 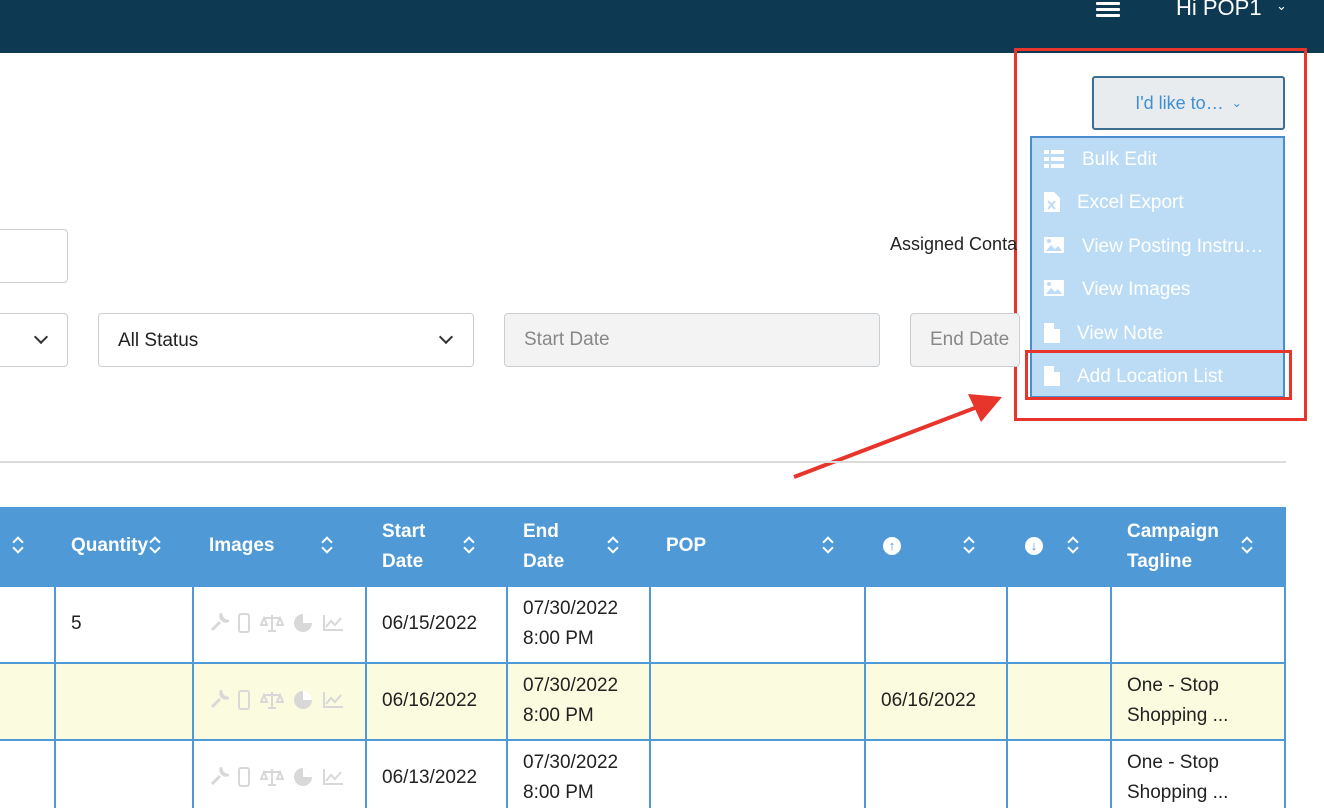 What do you see at coordinates (579, 546) in the screenshot?
I see `column-header-end-date: End Date` at bounding box center [579, 546].